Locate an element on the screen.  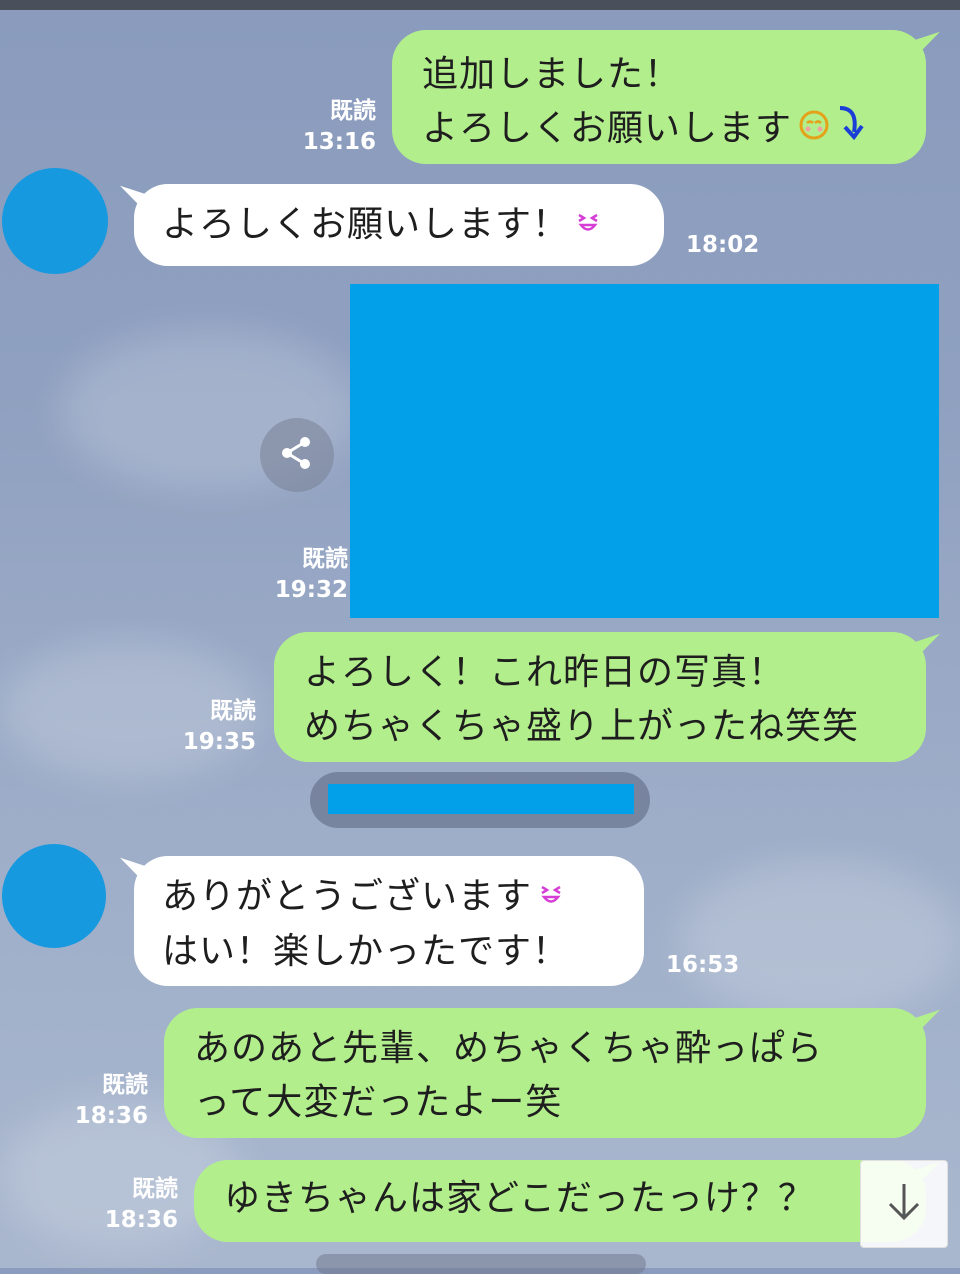
message-meta: 16:53 is located at coordinates (711, 965).